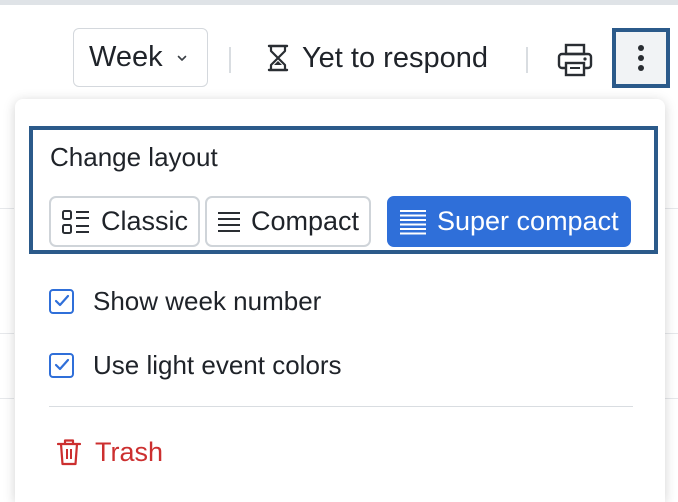 The image size is (678, 502). I want to click on super-compact-layout-icon, so click(413, 221).